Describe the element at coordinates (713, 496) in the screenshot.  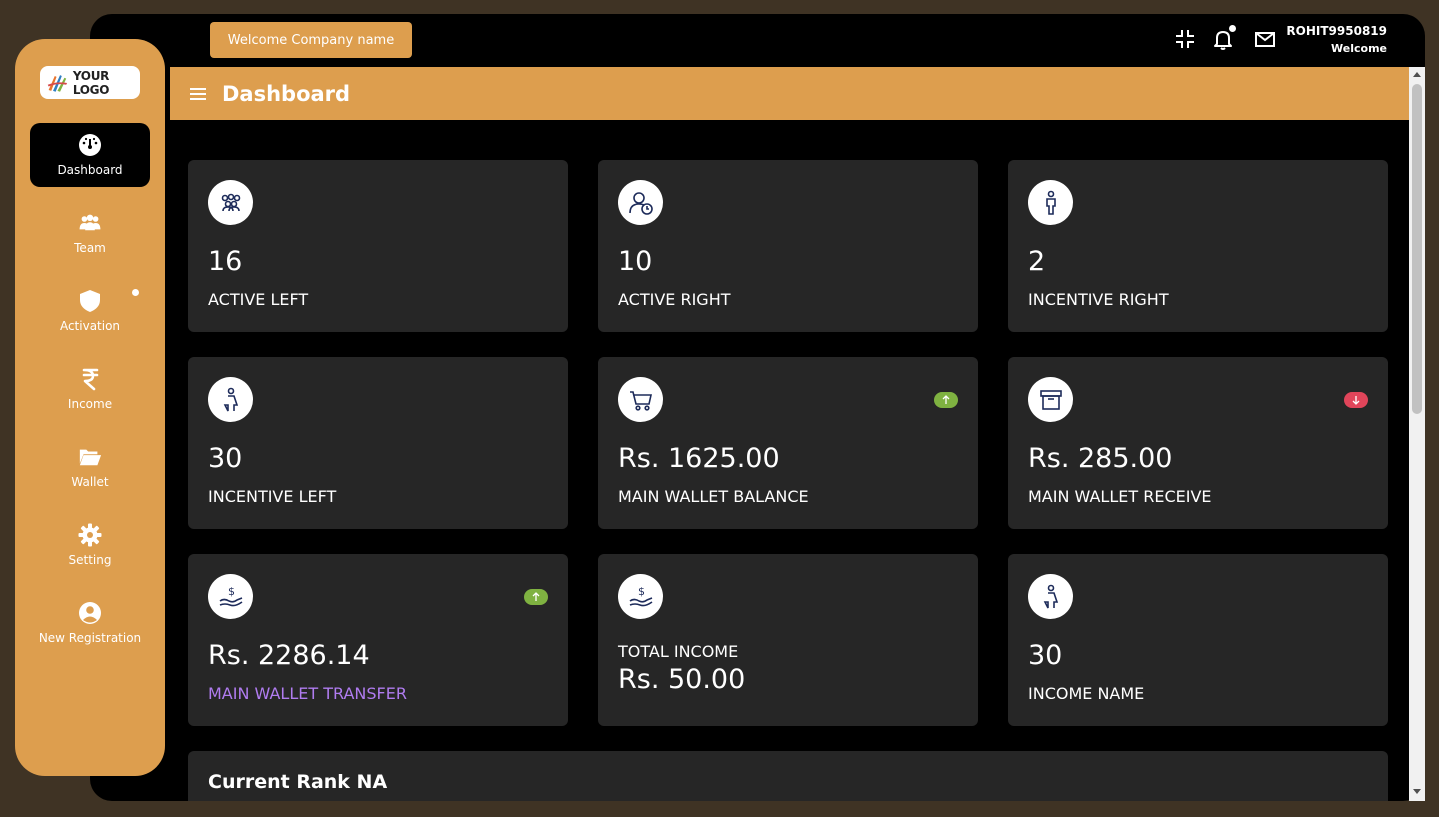
I see `card-label: MAIN WALLET BALANCE` at that location.